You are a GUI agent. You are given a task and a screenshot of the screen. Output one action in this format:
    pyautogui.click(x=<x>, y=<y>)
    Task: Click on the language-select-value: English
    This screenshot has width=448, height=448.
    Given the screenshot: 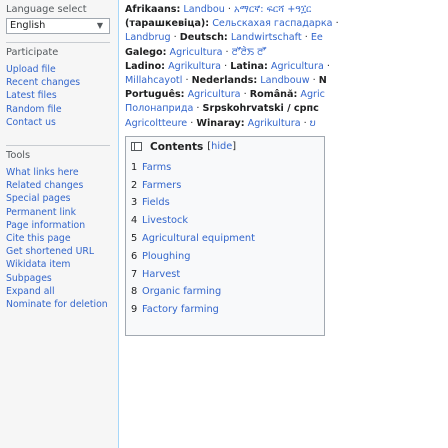 What is the action you would take?
    pyautogui.click(x=28, y=25)
    